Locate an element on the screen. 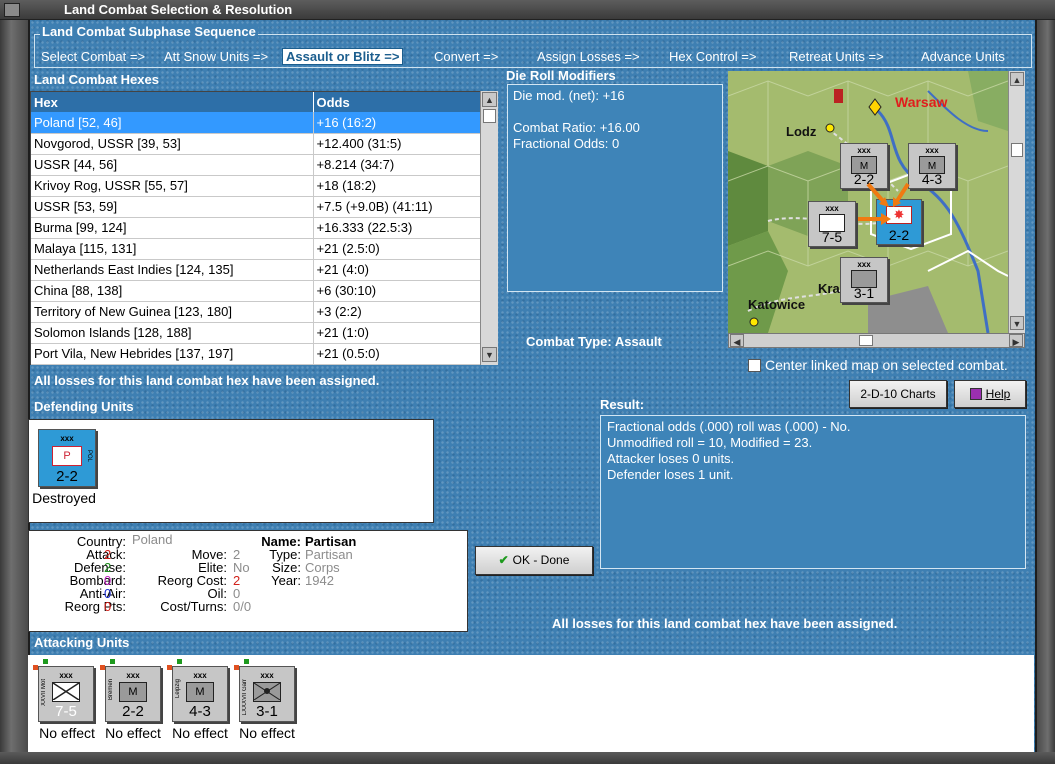 The width and height of the screenshot is (1055, 764). hexes-title: Land Combat Hexes is located at coordinates (96, 79).